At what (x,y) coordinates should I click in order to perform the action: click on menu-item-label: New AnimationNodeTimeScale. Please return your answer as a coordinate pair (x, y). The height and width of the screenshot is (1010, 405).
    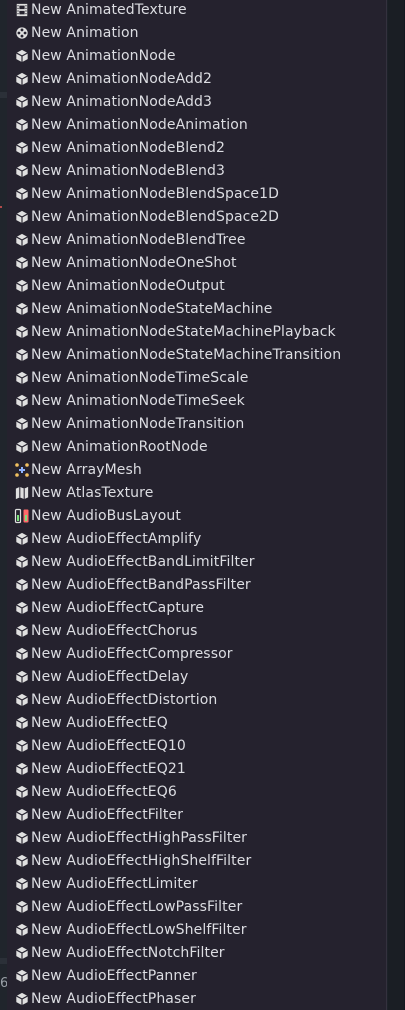
    Looking at the image, I should click on (140, 377).